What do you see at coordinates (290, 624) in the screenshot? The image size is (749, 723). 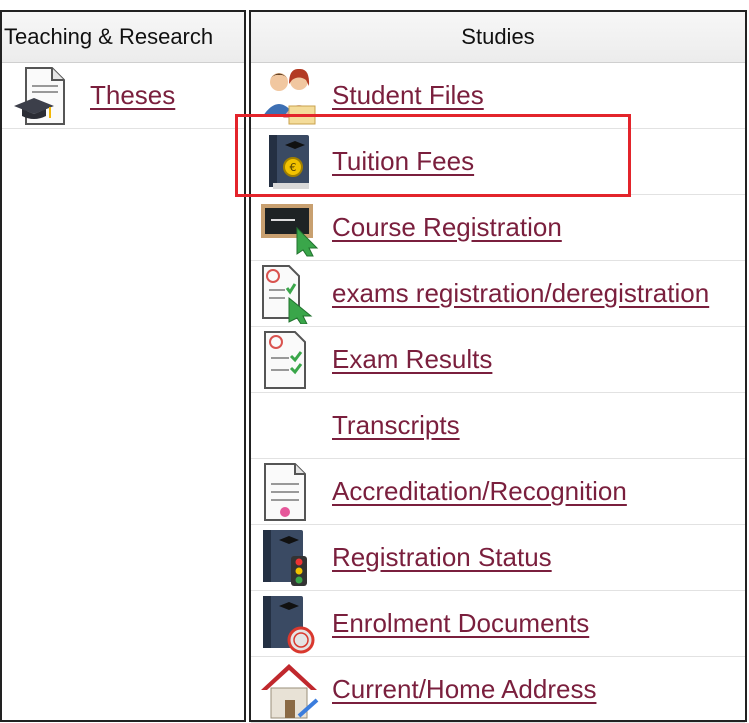 I see `enrolment-documents-icon` at bounding box center [290, 624].